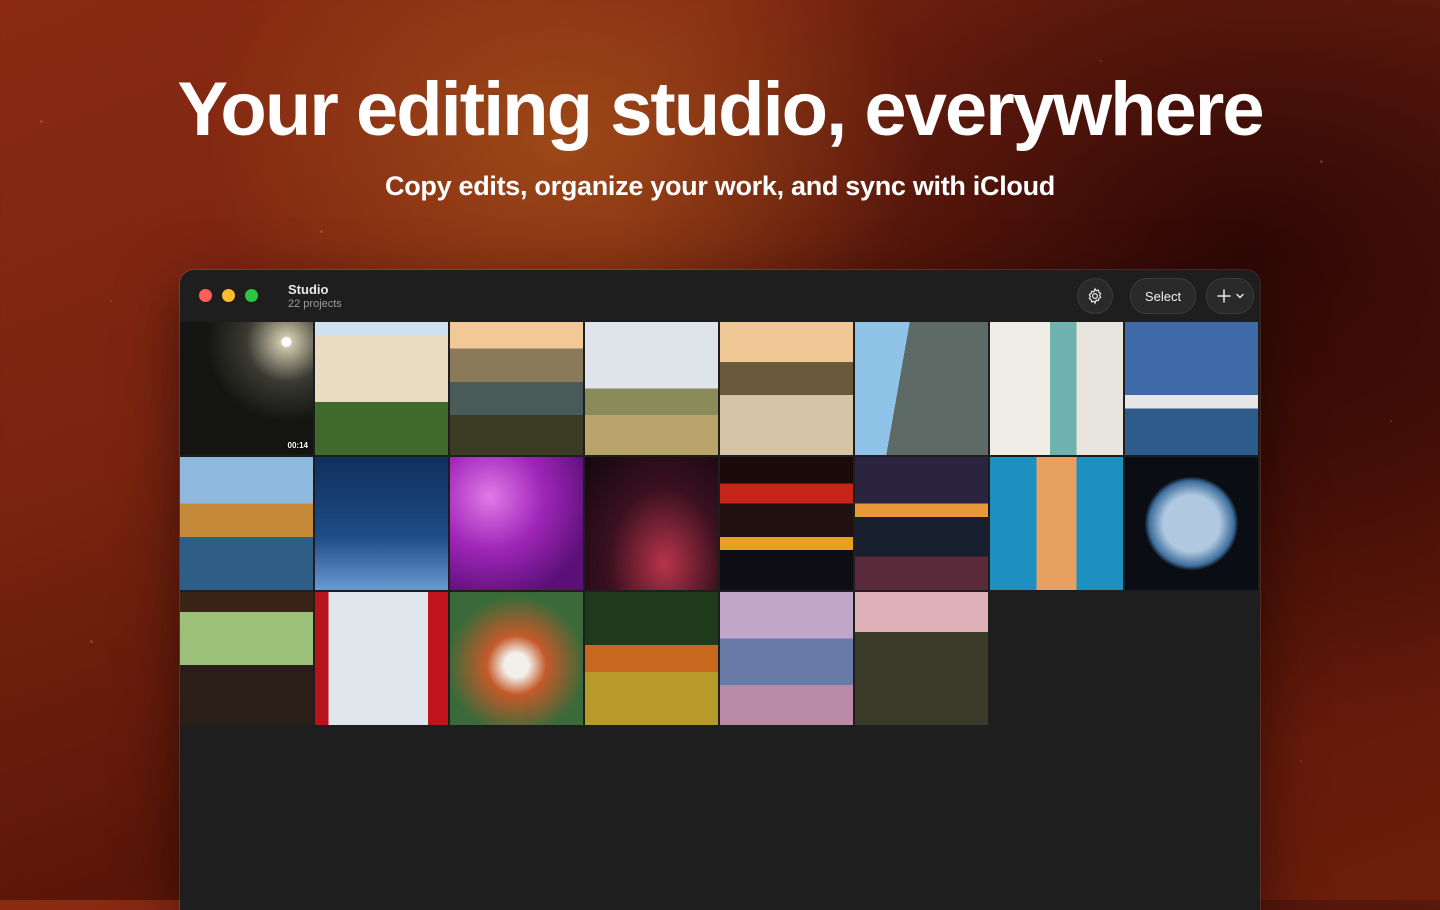  Describe the element at coordinates (1056, 523) in the screenshot. I see `tile-lighthouse` at that location.